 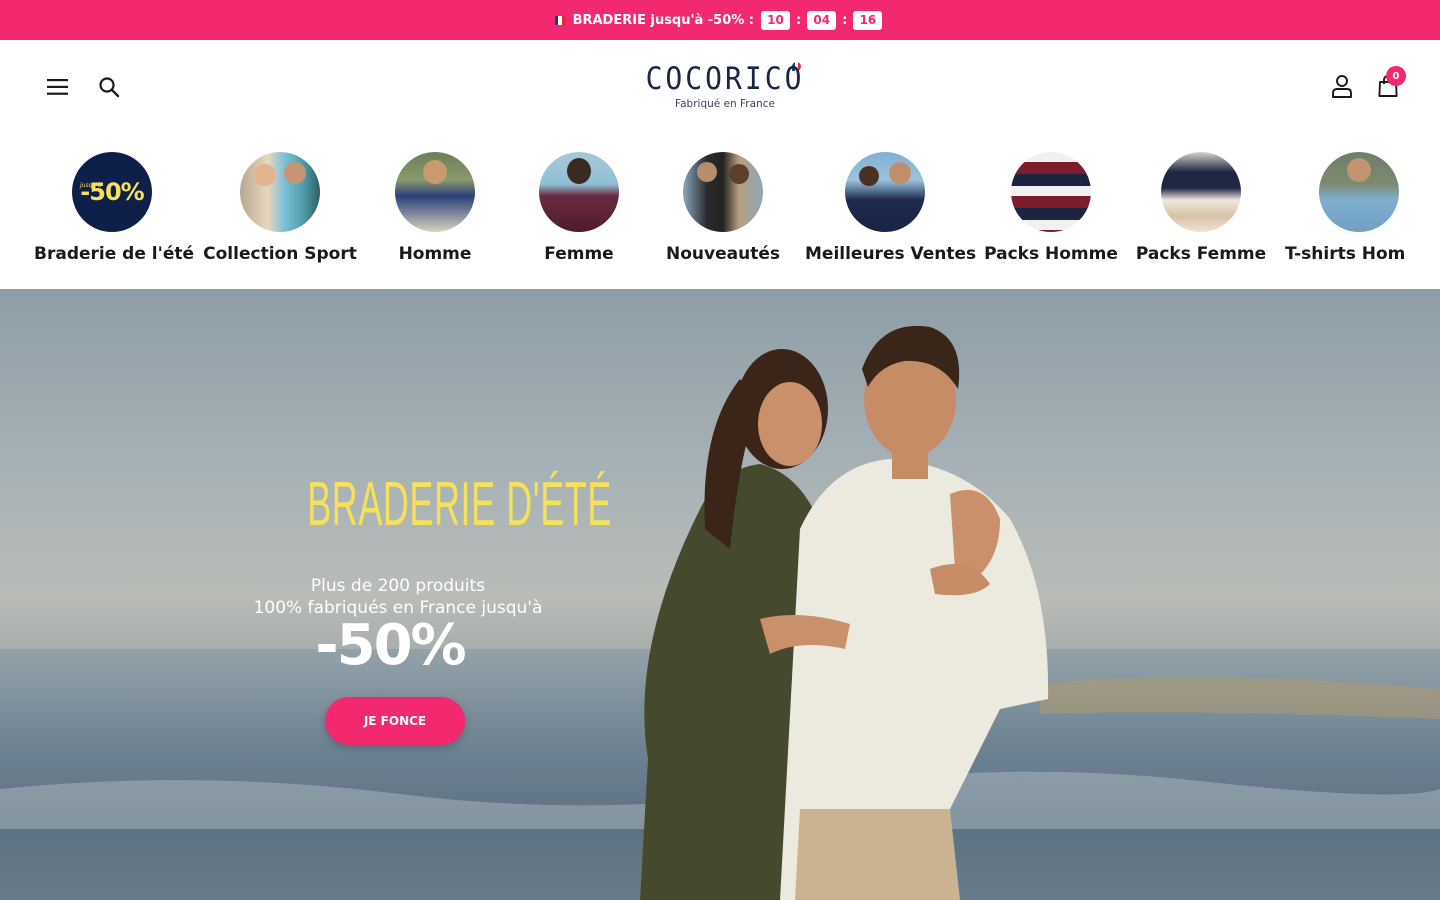 I want to click on category-femme: Femme, so click(x=579, y=208).